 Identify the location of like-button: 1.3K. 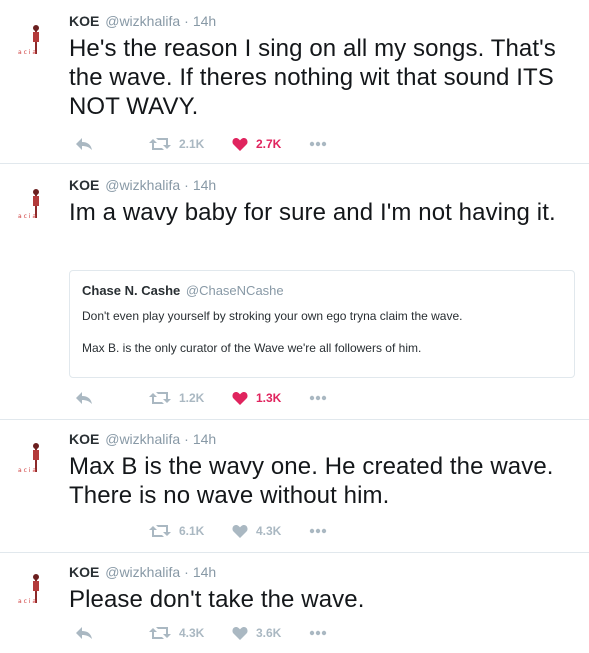
(256, 398).